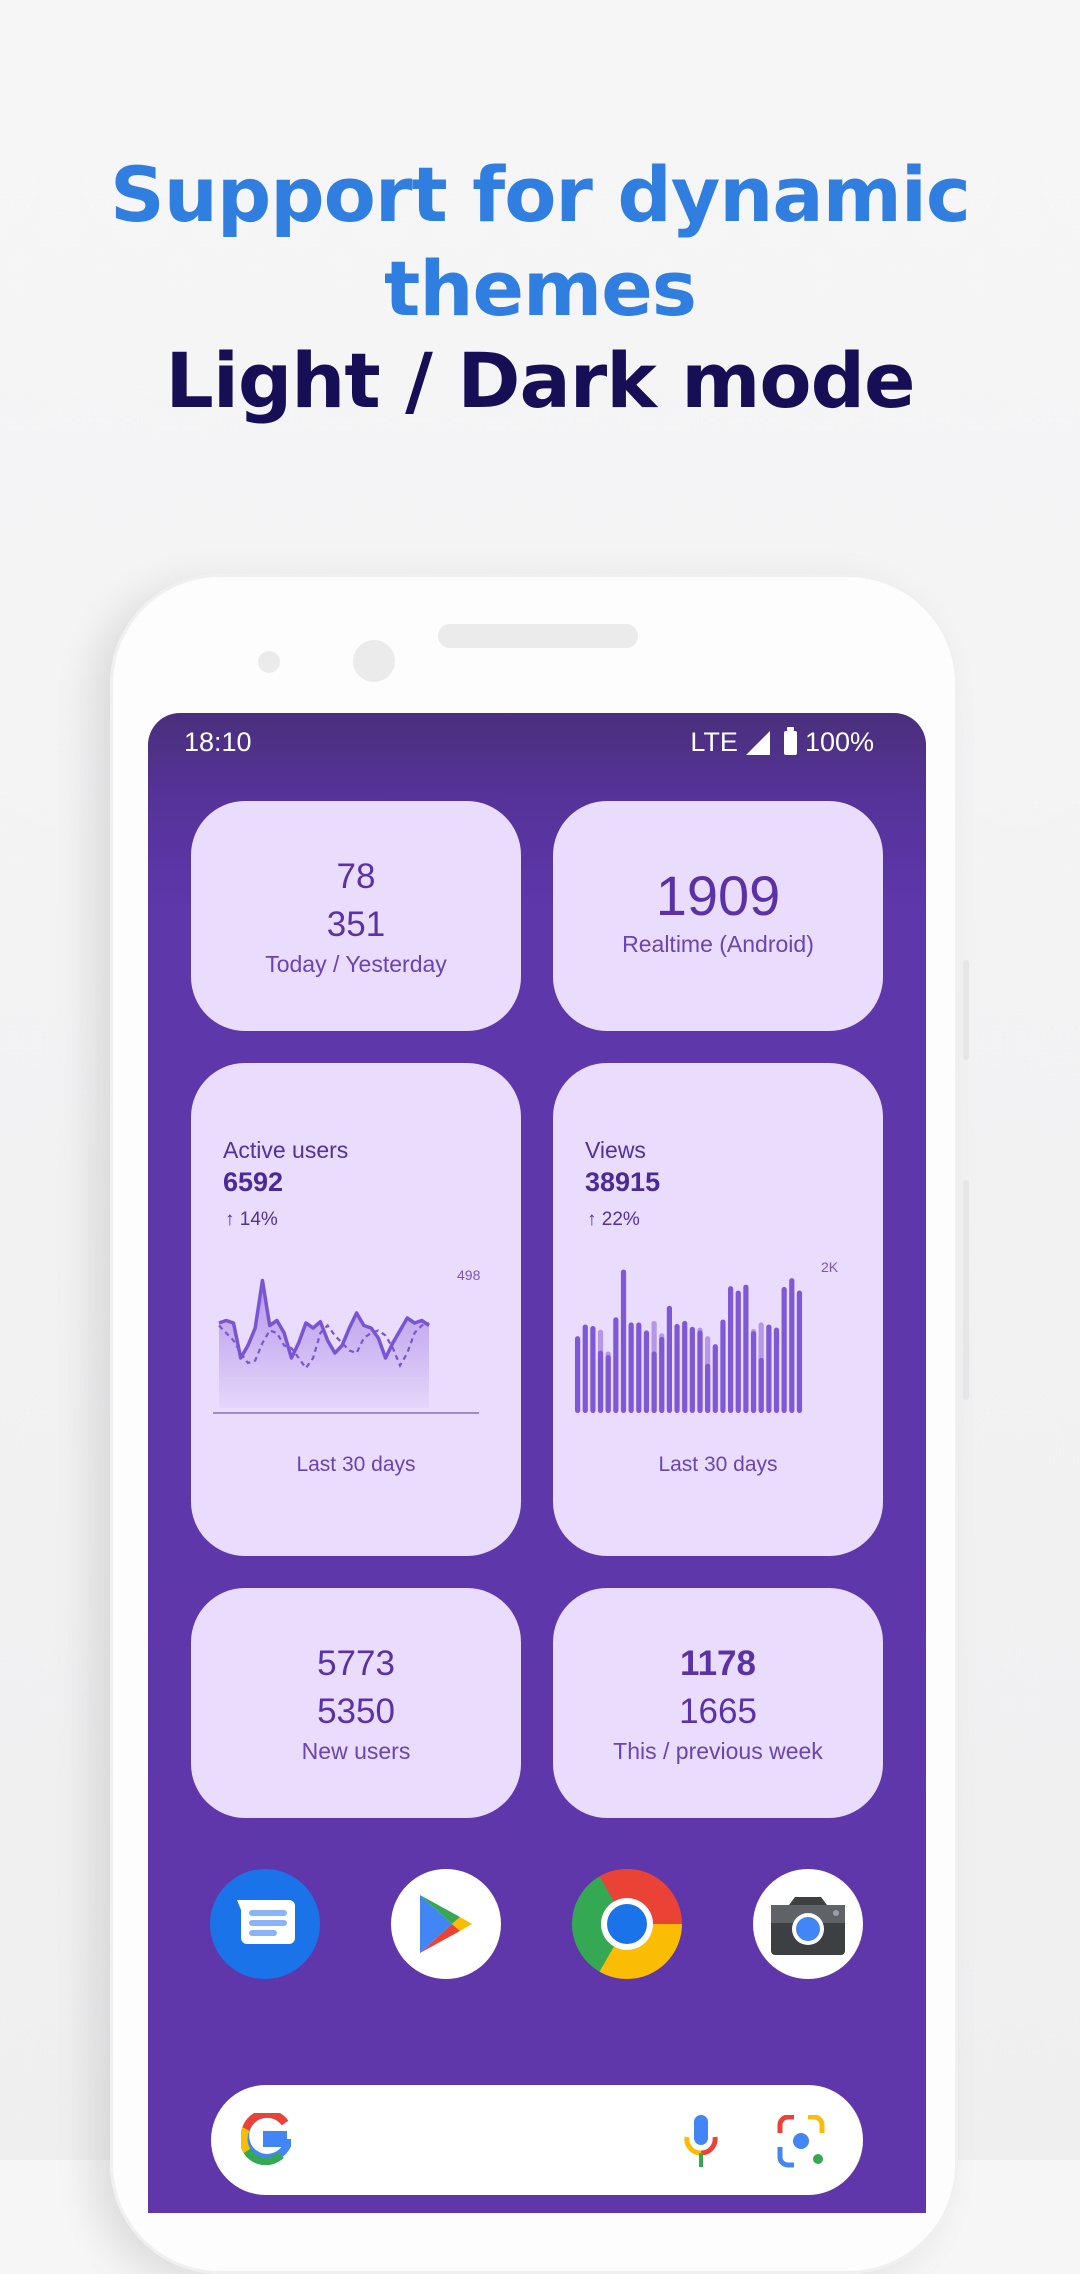  What do you see at coordinates (540, 289) in the screenshot?
I see `headline-line-2: themes` at bounding box center [540, 289].